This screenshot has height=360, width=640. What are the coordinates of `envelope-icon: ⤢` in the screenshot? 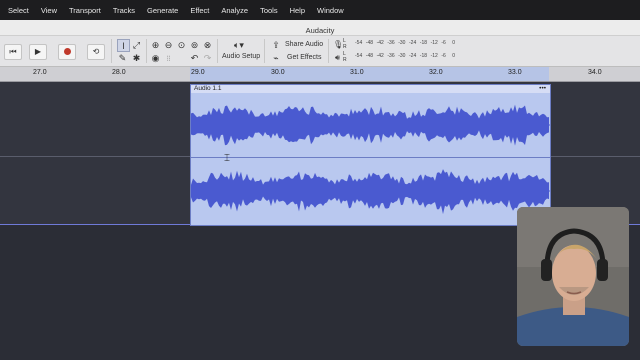 It's located at (136, 45).